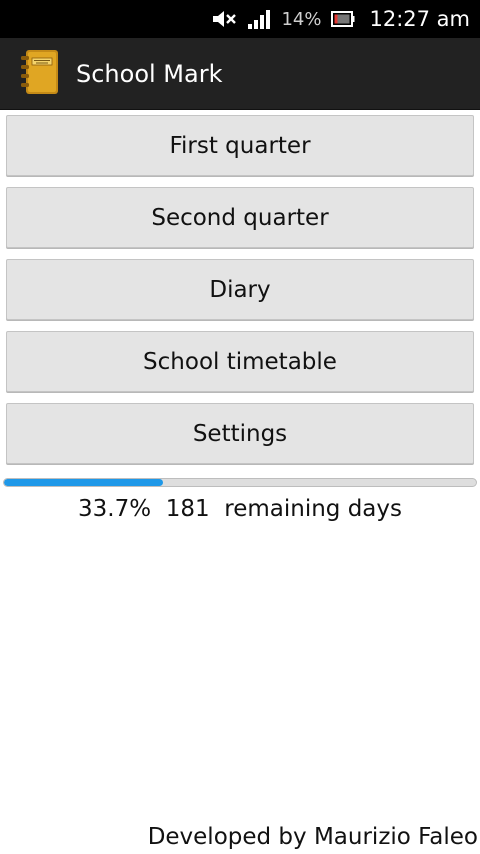  I want to click on progress-summary: 33.7% 181 remaining days, so click(240, 509).